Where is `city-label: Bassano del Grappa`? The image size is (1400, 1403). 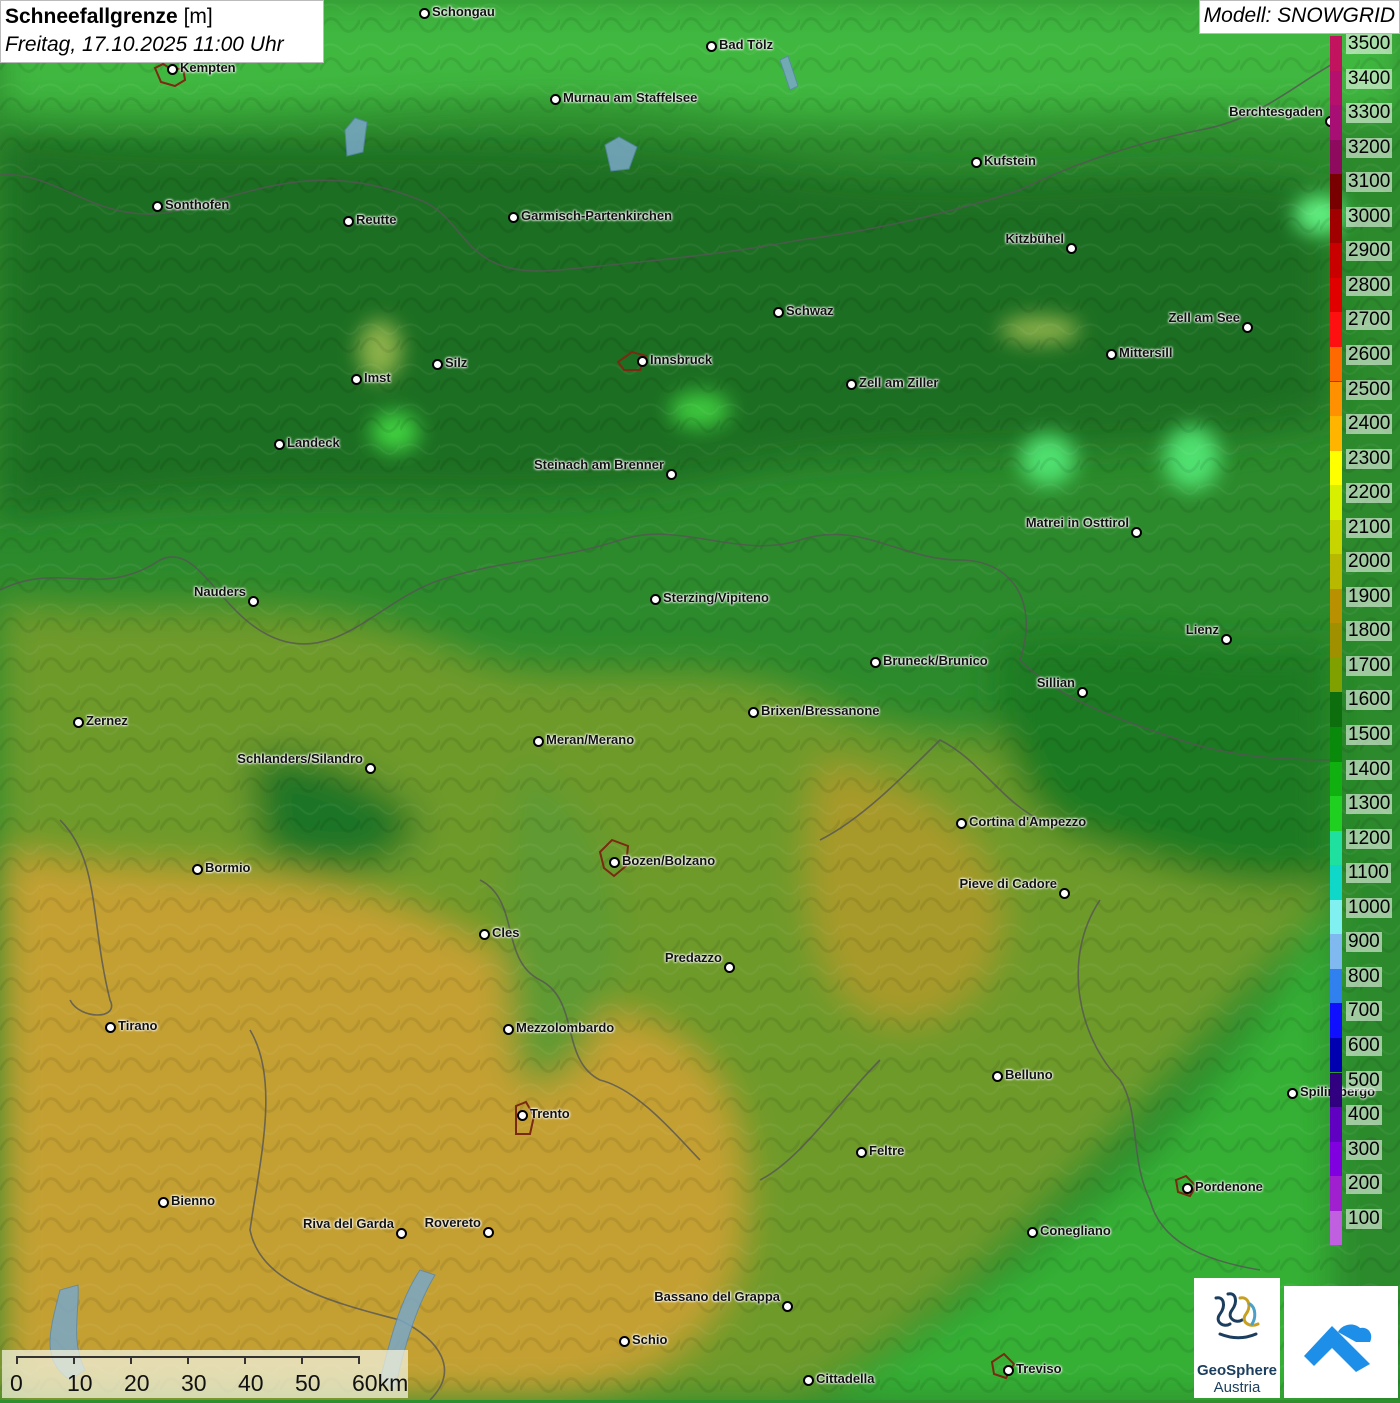 city-label: Bassano del Grappa is located at coordinates (717, 1296).